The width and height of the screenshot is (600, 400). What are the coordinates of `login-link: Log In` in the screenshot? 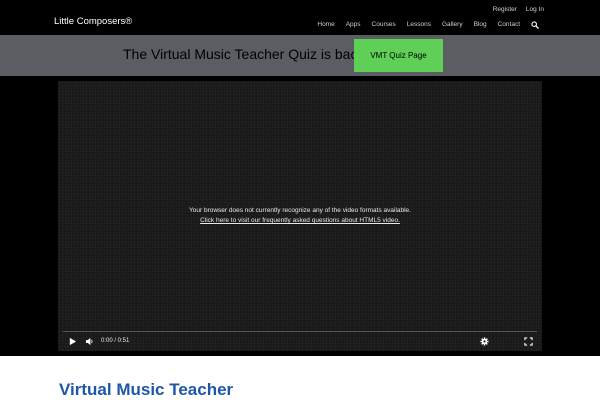 It's located at (535, 10).